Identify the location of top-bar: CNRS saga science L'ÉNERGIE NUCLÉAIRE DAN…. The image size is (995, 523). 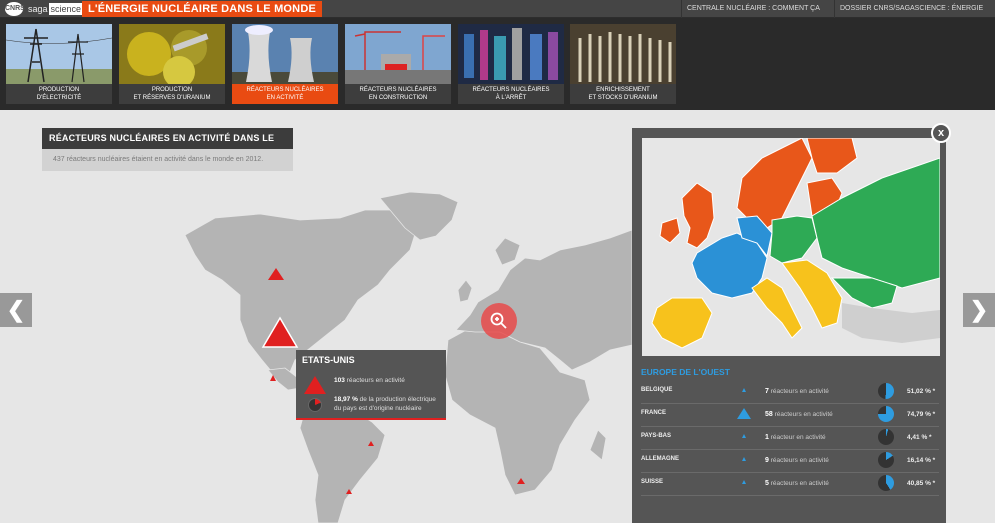
(497, 15).